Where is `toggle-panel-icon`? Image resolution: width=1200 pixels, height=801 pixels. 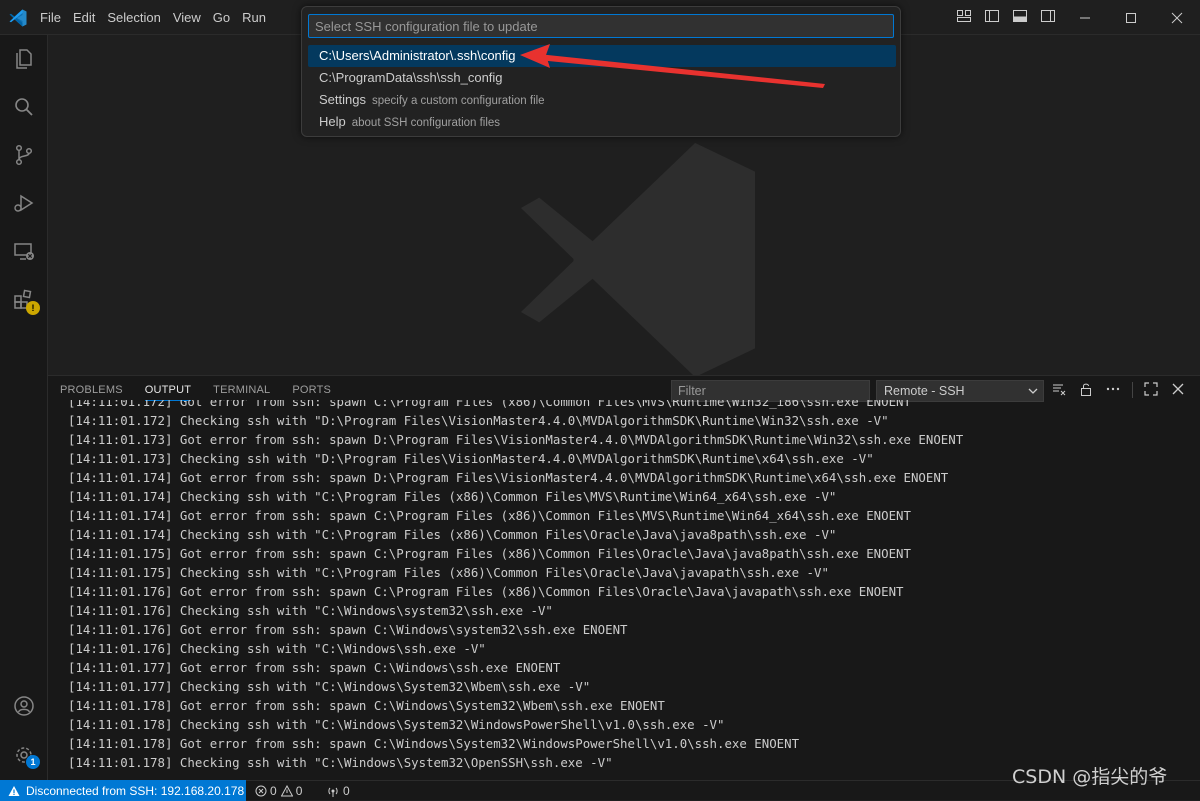
toggle-panel-icon is located at coordinates (1021, 17).